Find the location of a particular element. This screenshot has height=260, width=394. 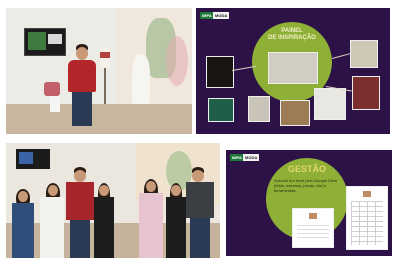

doc-preview-left is located at coordinates (313, 228).